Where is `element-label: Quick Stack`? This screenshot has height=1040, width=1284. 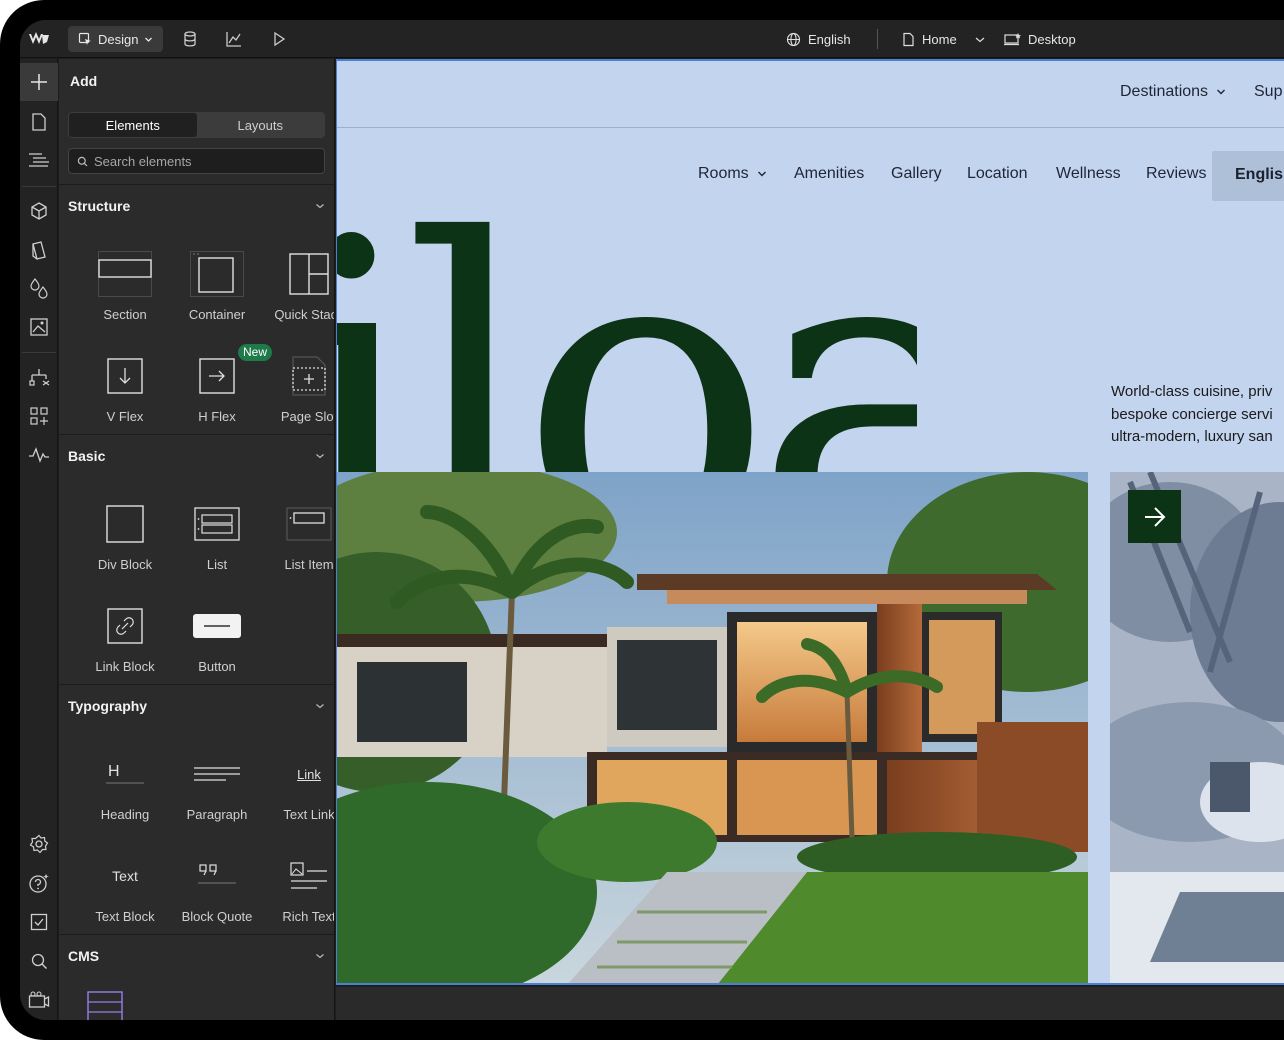
element-label: Quick Stack is located at coordinates (304, 314).